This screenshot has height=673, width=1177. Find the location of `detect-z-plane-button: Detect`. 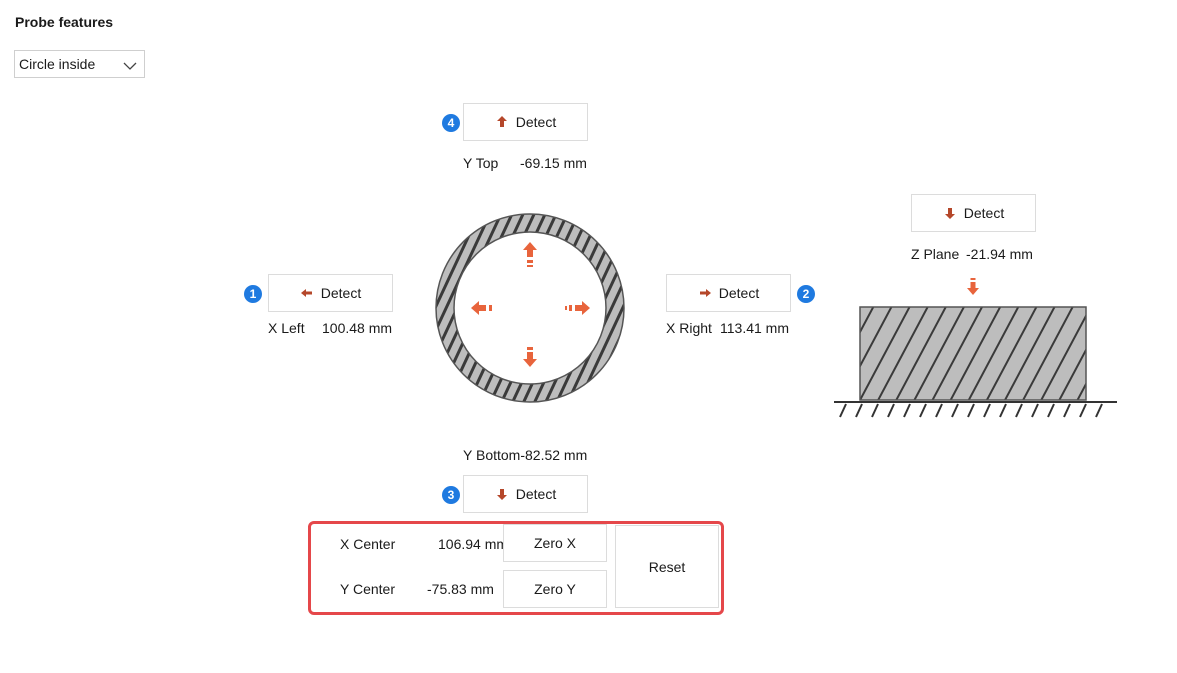

detect-z-plane-button: Detect is located at coordinates (973, 213).